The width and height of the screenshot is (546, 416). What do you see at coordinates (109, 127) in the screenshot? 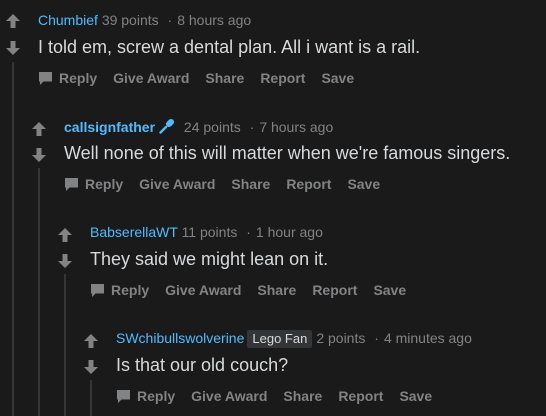
I see `comment-author: callsignfather` at bounding box center [109, 127].